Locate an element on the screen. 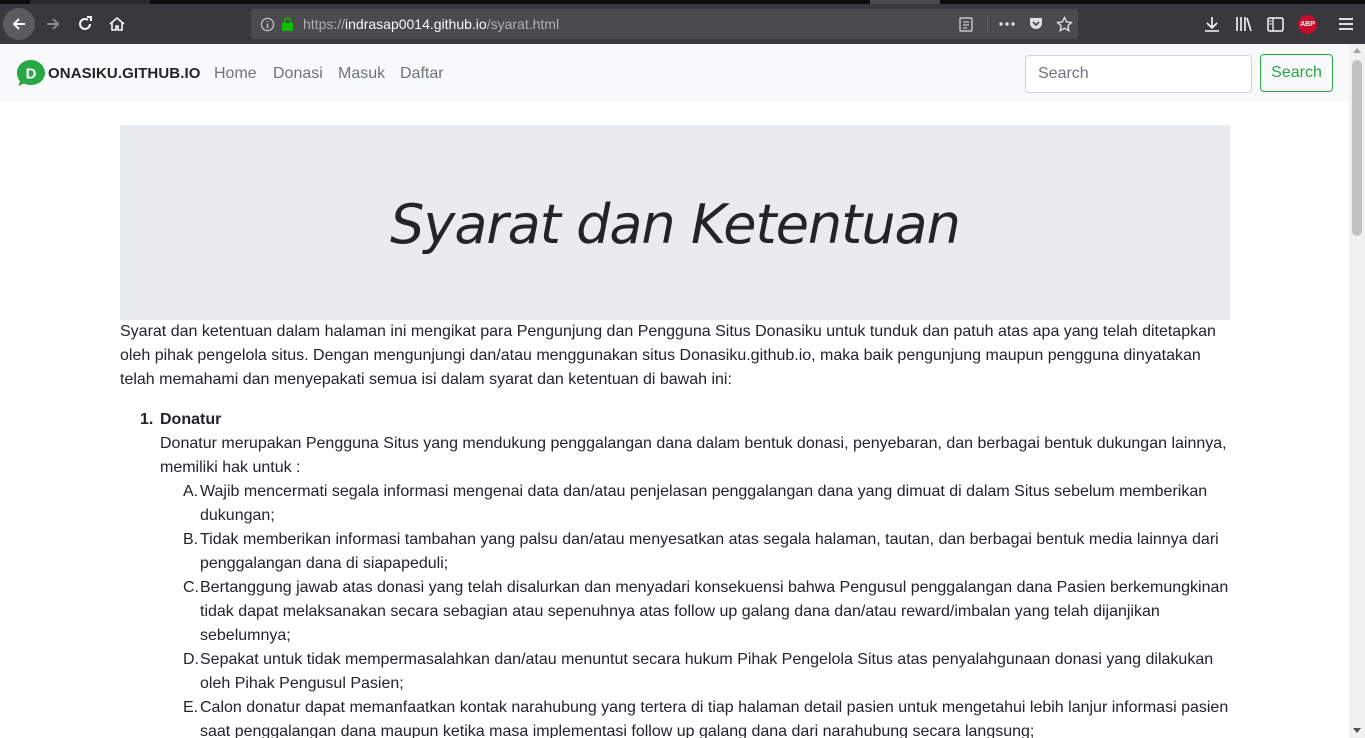 The height and width of the screenshot is (738, 1365). search-button: Search is located at coordinates (1296, 73).